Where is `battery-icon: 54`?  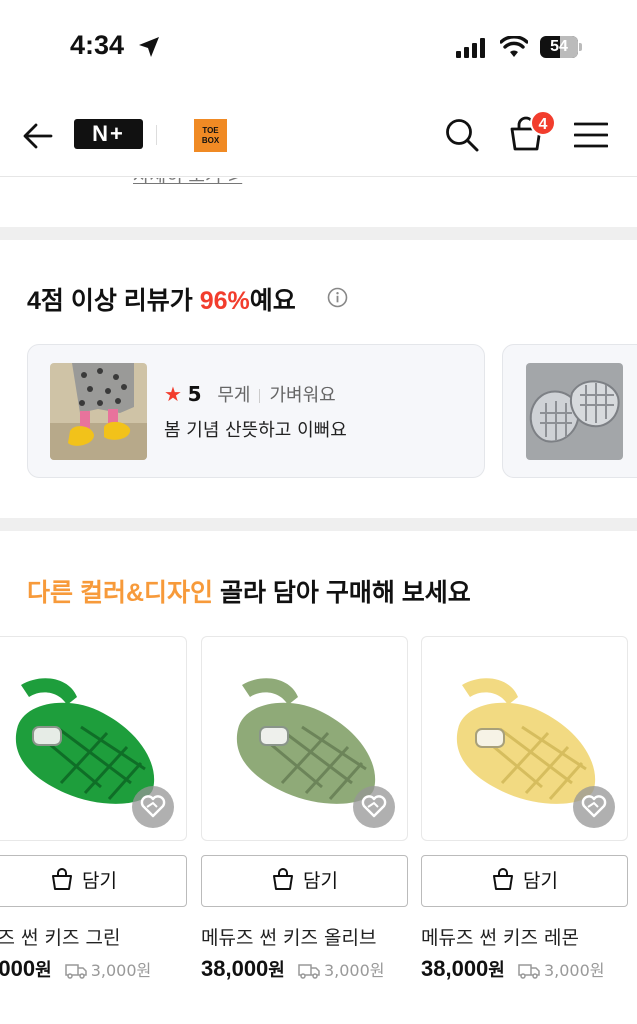
battery-icon: 54 is located at coordinates (561, 47).